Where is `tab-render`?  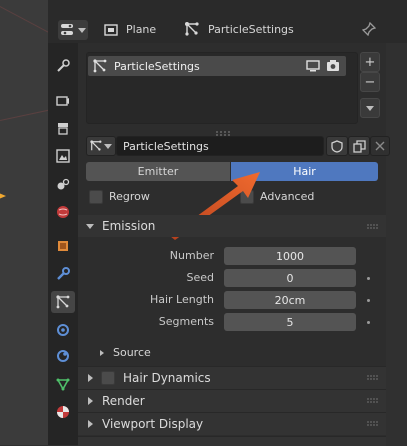 tab-render is located at coordinates (63, 100).